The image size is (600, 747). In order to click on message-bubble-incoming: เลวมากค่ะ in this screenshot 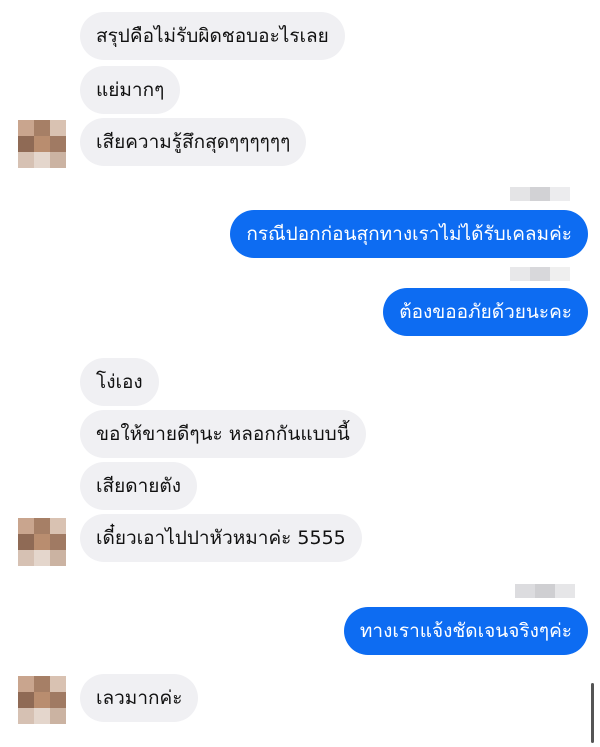, I will do `click(139, 698)`.